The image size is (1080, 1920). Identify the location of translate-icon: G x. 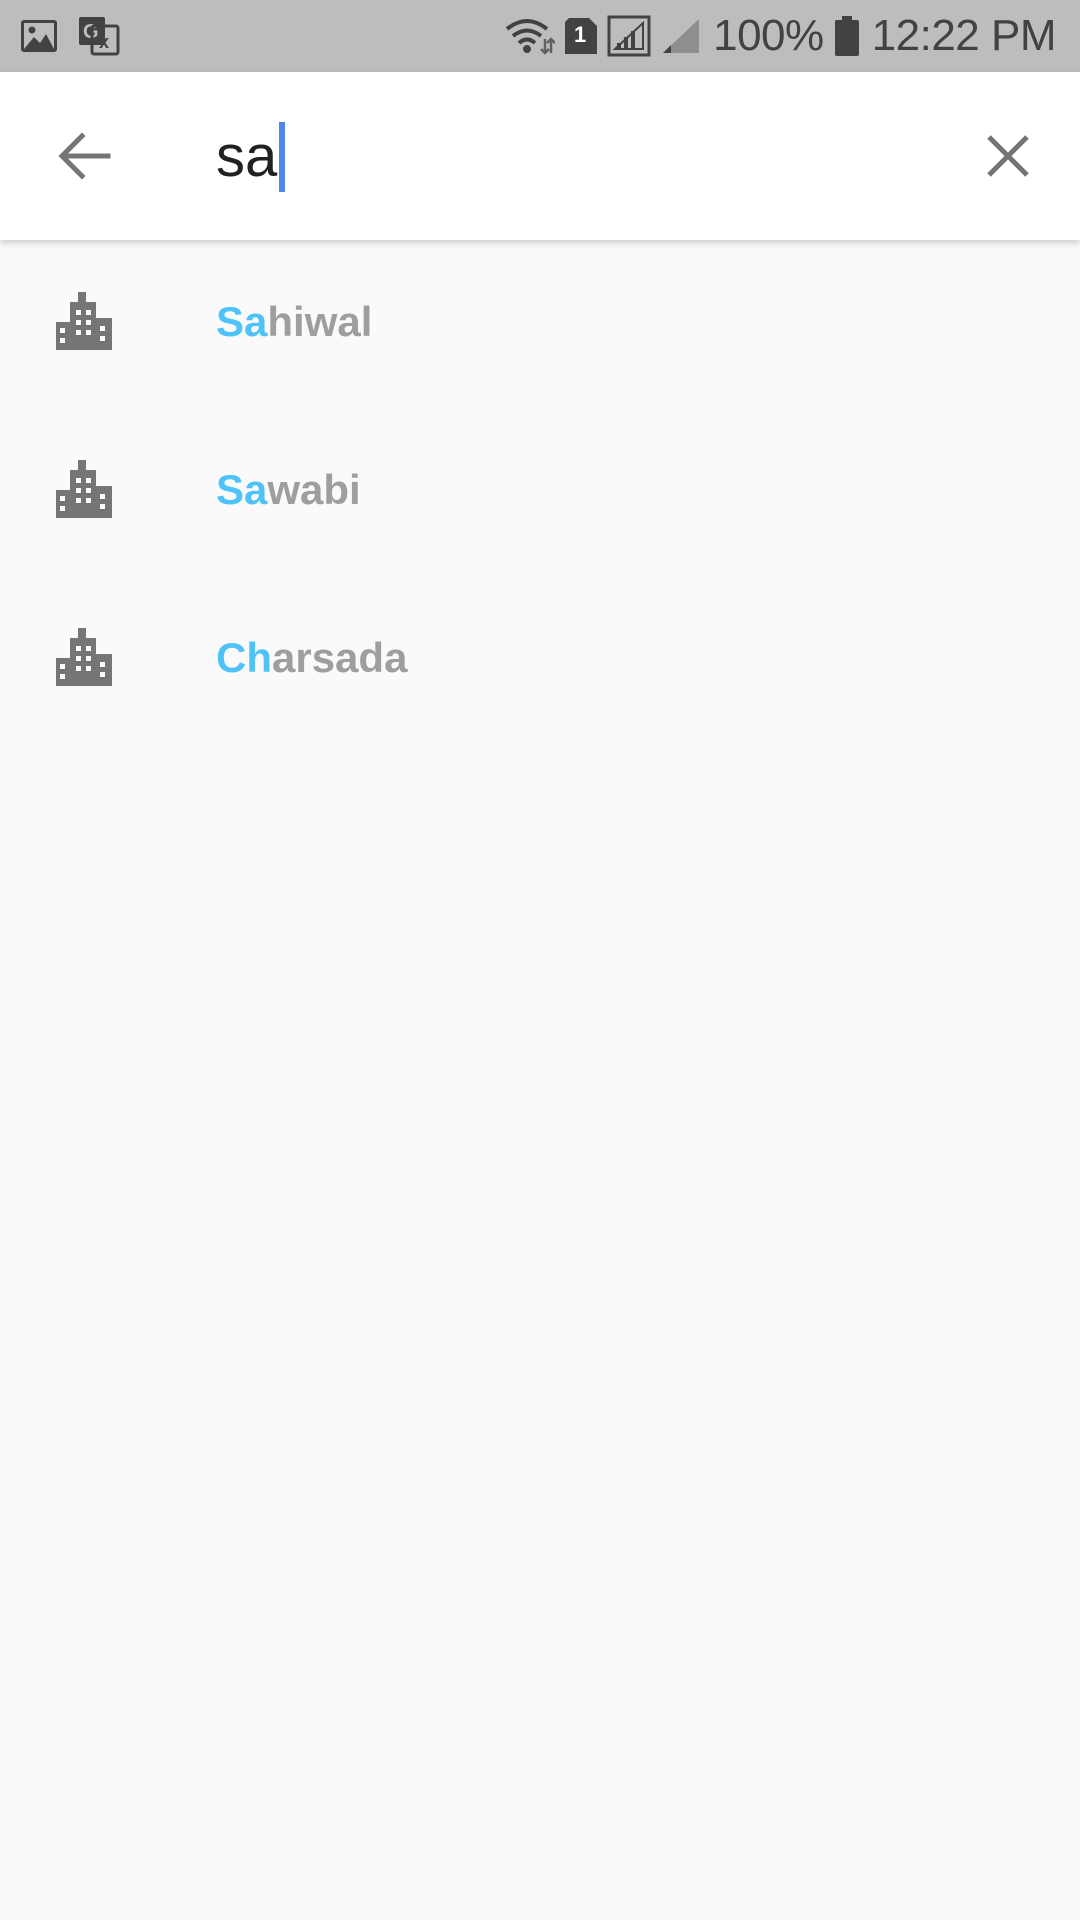
(99, 36).